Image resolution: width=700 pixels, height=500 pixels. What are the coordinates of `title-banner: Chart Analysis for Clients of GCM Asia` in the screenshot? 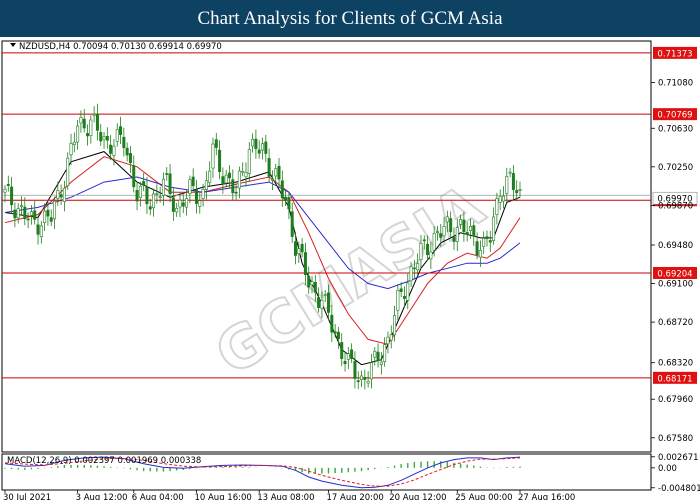 It's located at (350, 18).